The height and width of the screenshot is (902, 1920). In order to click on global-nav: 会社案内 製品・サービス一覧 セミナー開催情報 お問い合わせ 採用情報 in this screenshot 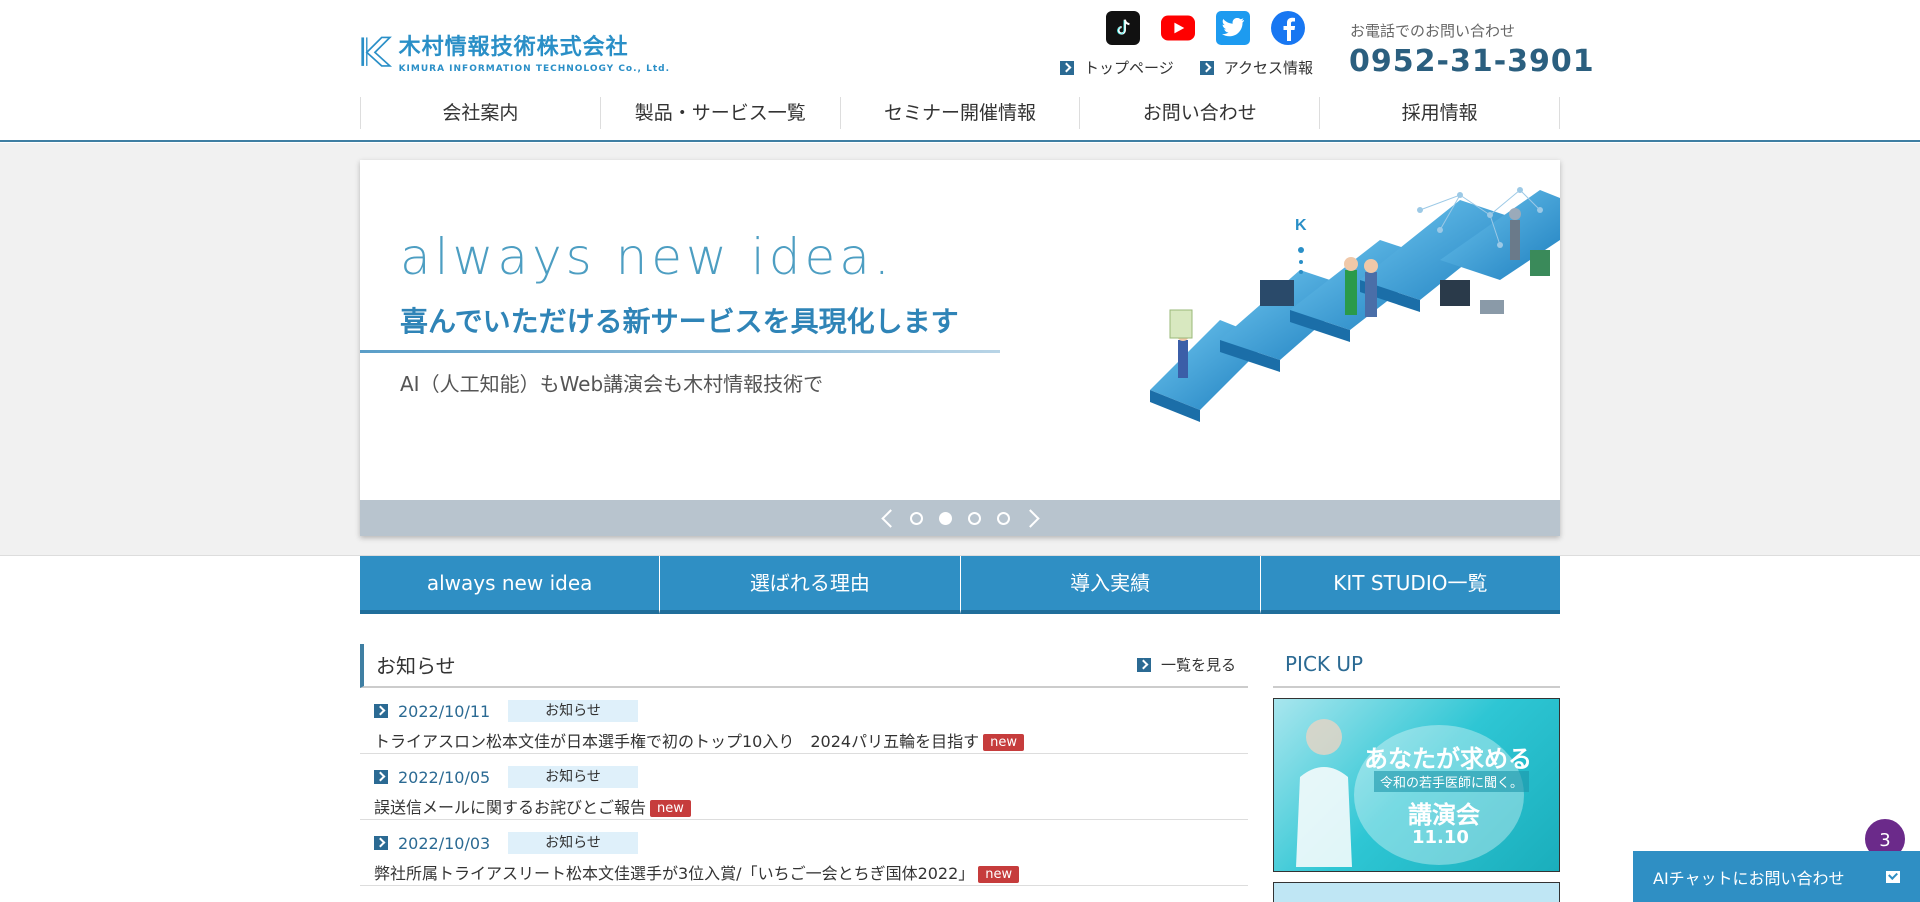, I will do `click(960, 113)`.